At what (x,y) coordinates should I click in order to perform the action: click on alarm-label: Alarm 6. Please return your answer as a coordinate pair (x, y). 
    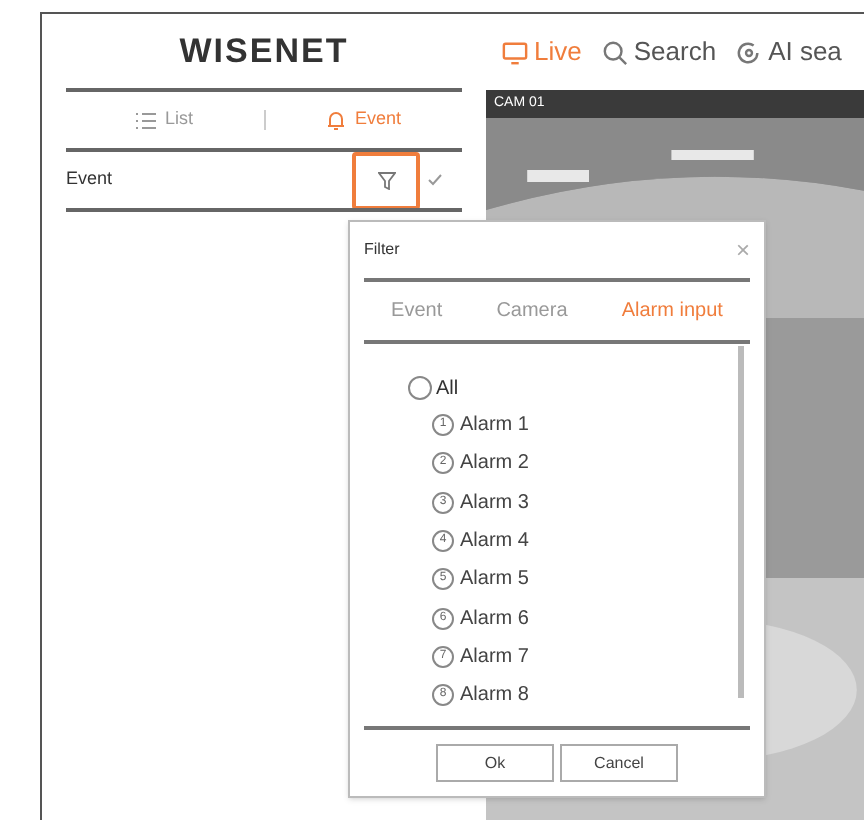
    Looking at the image, I should click on (494, 618).